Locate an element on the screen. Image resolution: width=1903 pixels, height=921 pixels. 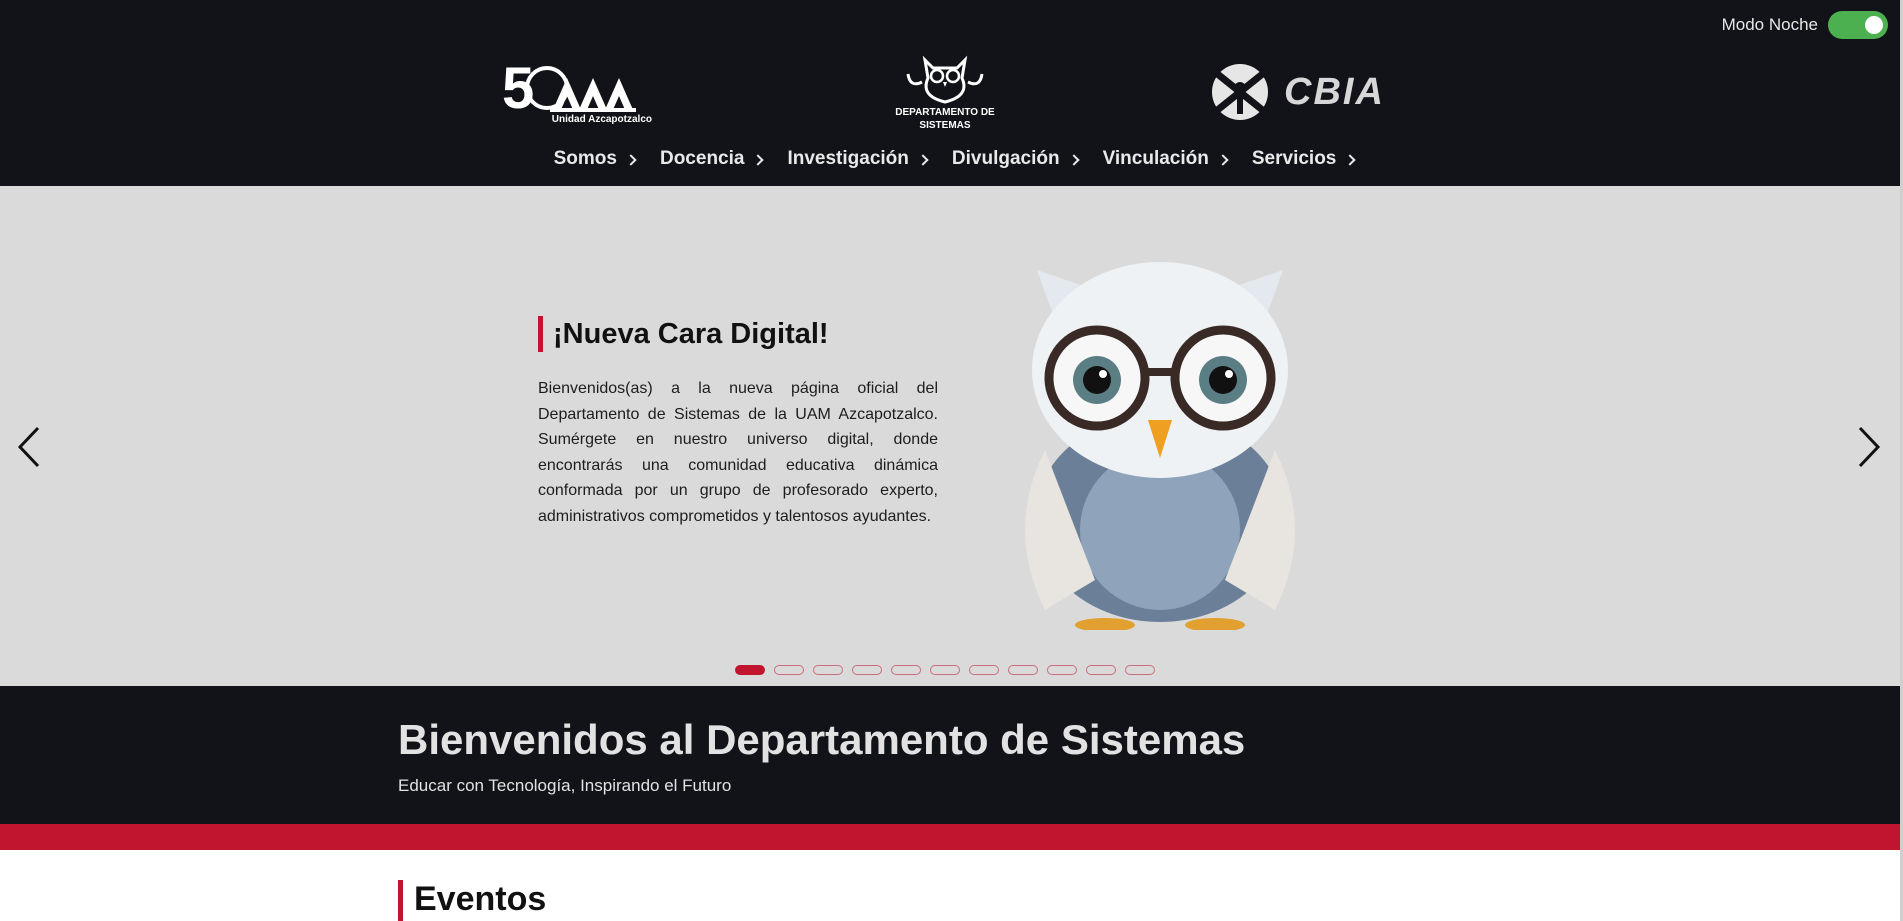
ds-logo-caption: DEPARTAMENTO DE SISTEMAS is located at coordinates (944, 119).